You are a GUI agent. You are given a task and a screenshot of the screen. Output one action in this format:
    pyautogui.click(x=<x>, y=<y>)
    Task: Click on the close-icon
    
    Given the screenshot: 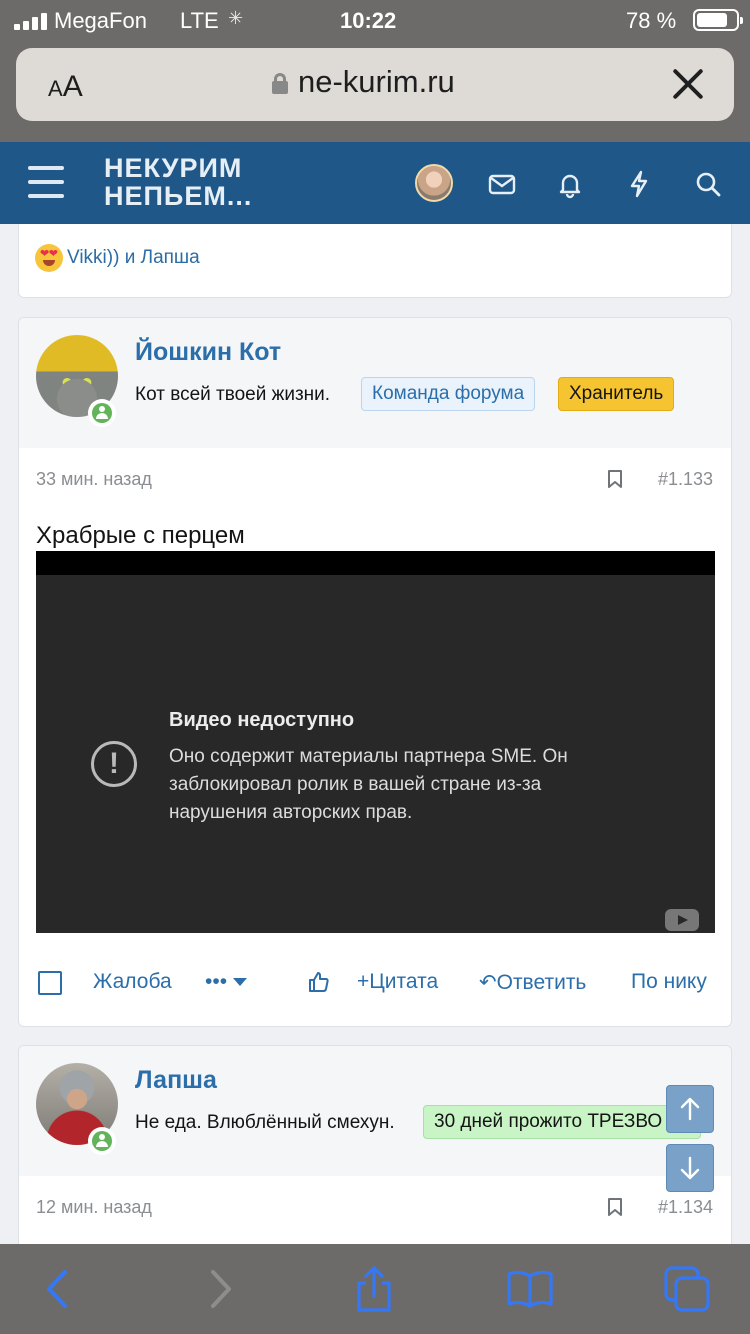 What is the action you would take?
    pyautogui.click(x=688, y=84)
    